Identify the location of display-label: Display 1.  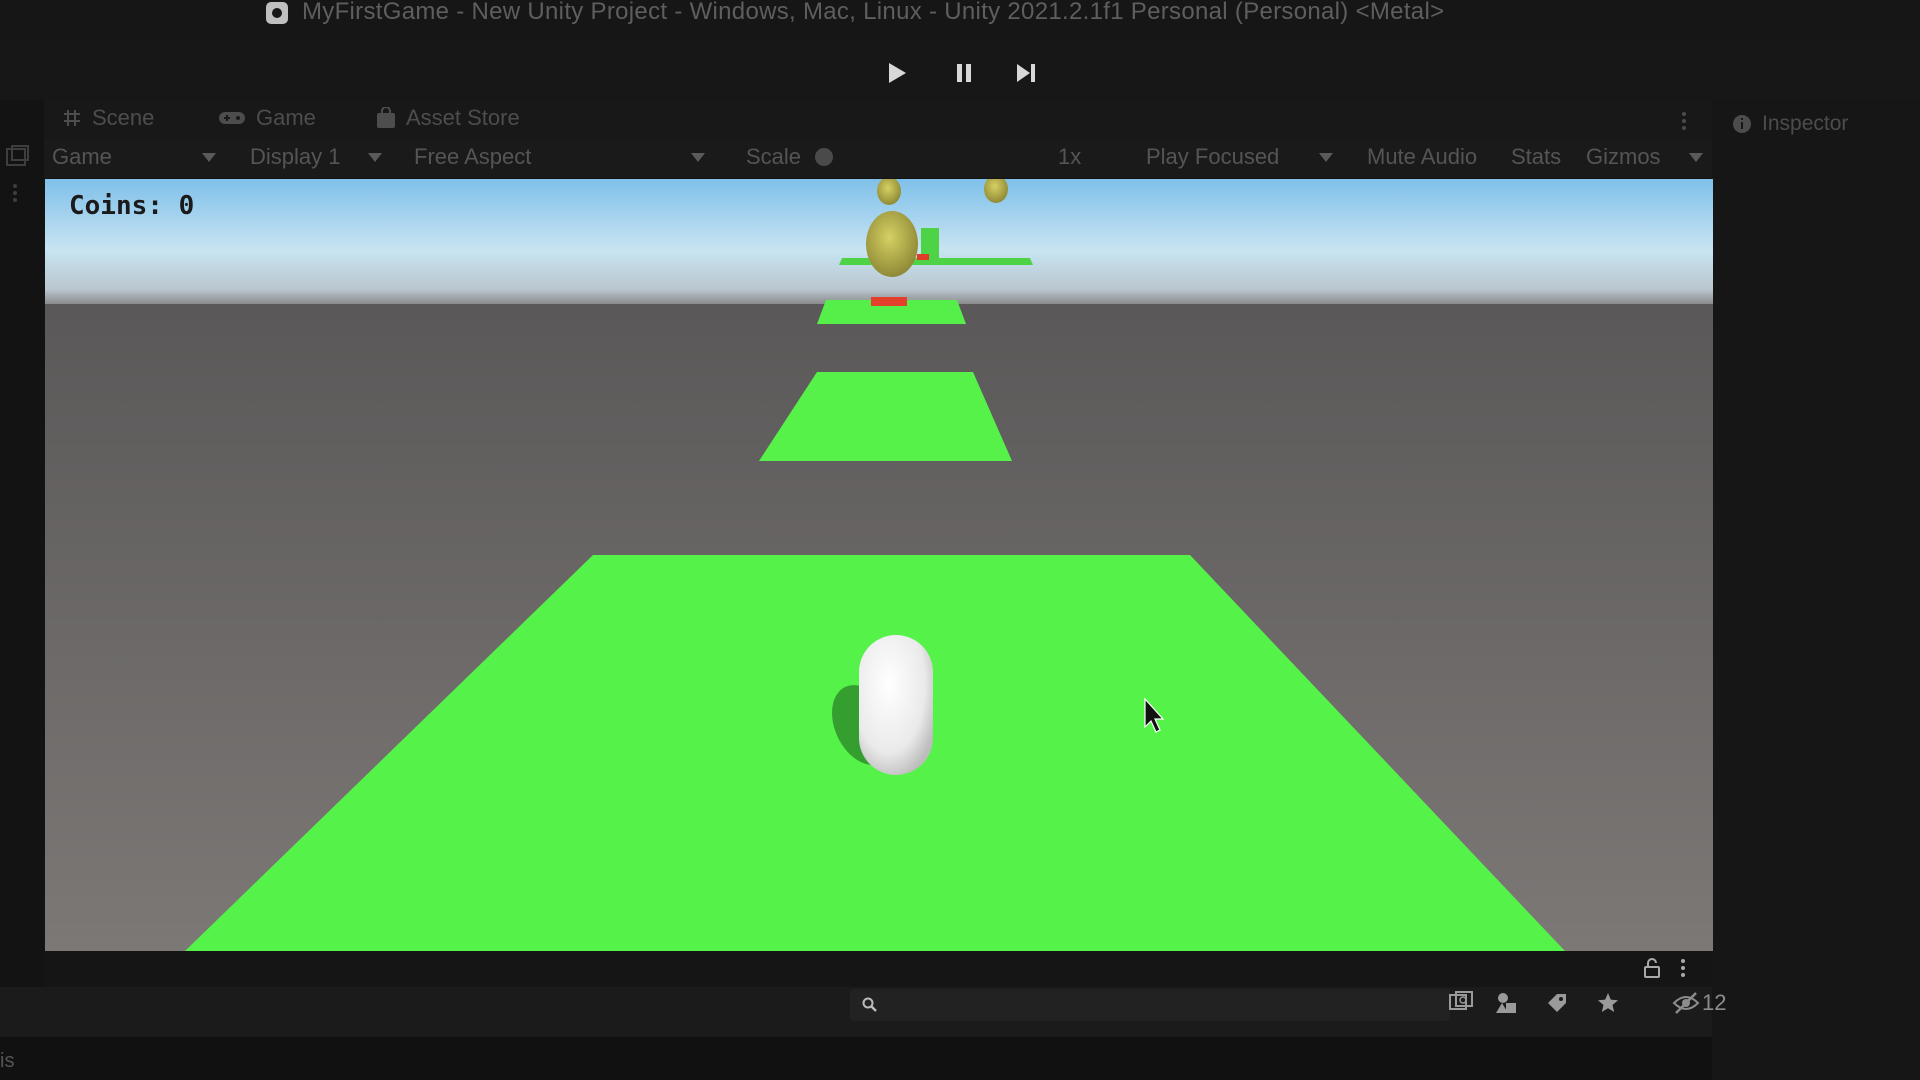
(295, 156).